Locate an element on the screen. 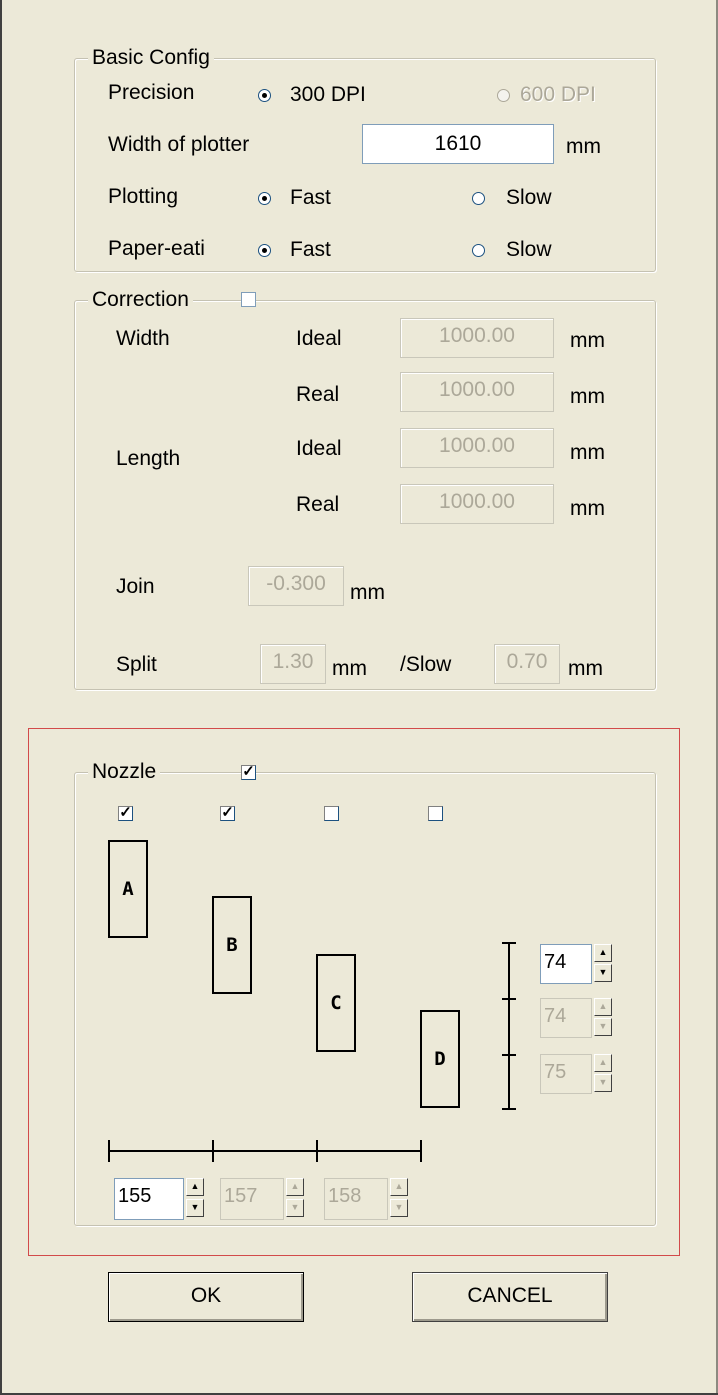  length-real-unit: mm is located at coordinates (587, 508).